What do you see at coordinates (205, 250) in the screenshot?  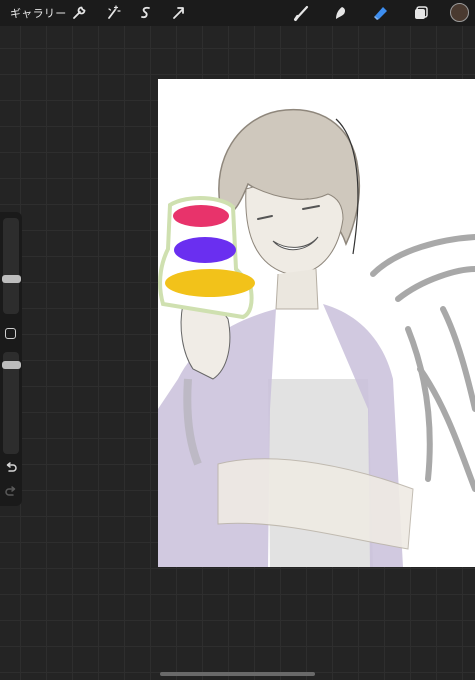 I see `palette-purple` at bounding box center [205, 250].